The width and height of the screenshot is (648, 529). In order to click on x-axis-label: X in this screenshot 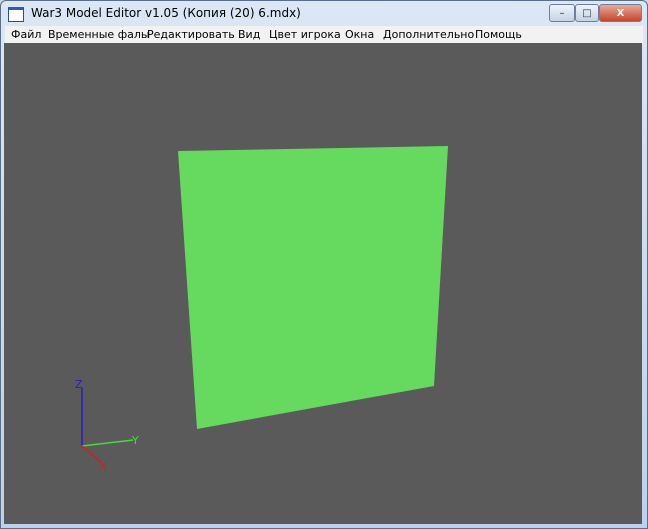, I will do `click(103, 466)`.